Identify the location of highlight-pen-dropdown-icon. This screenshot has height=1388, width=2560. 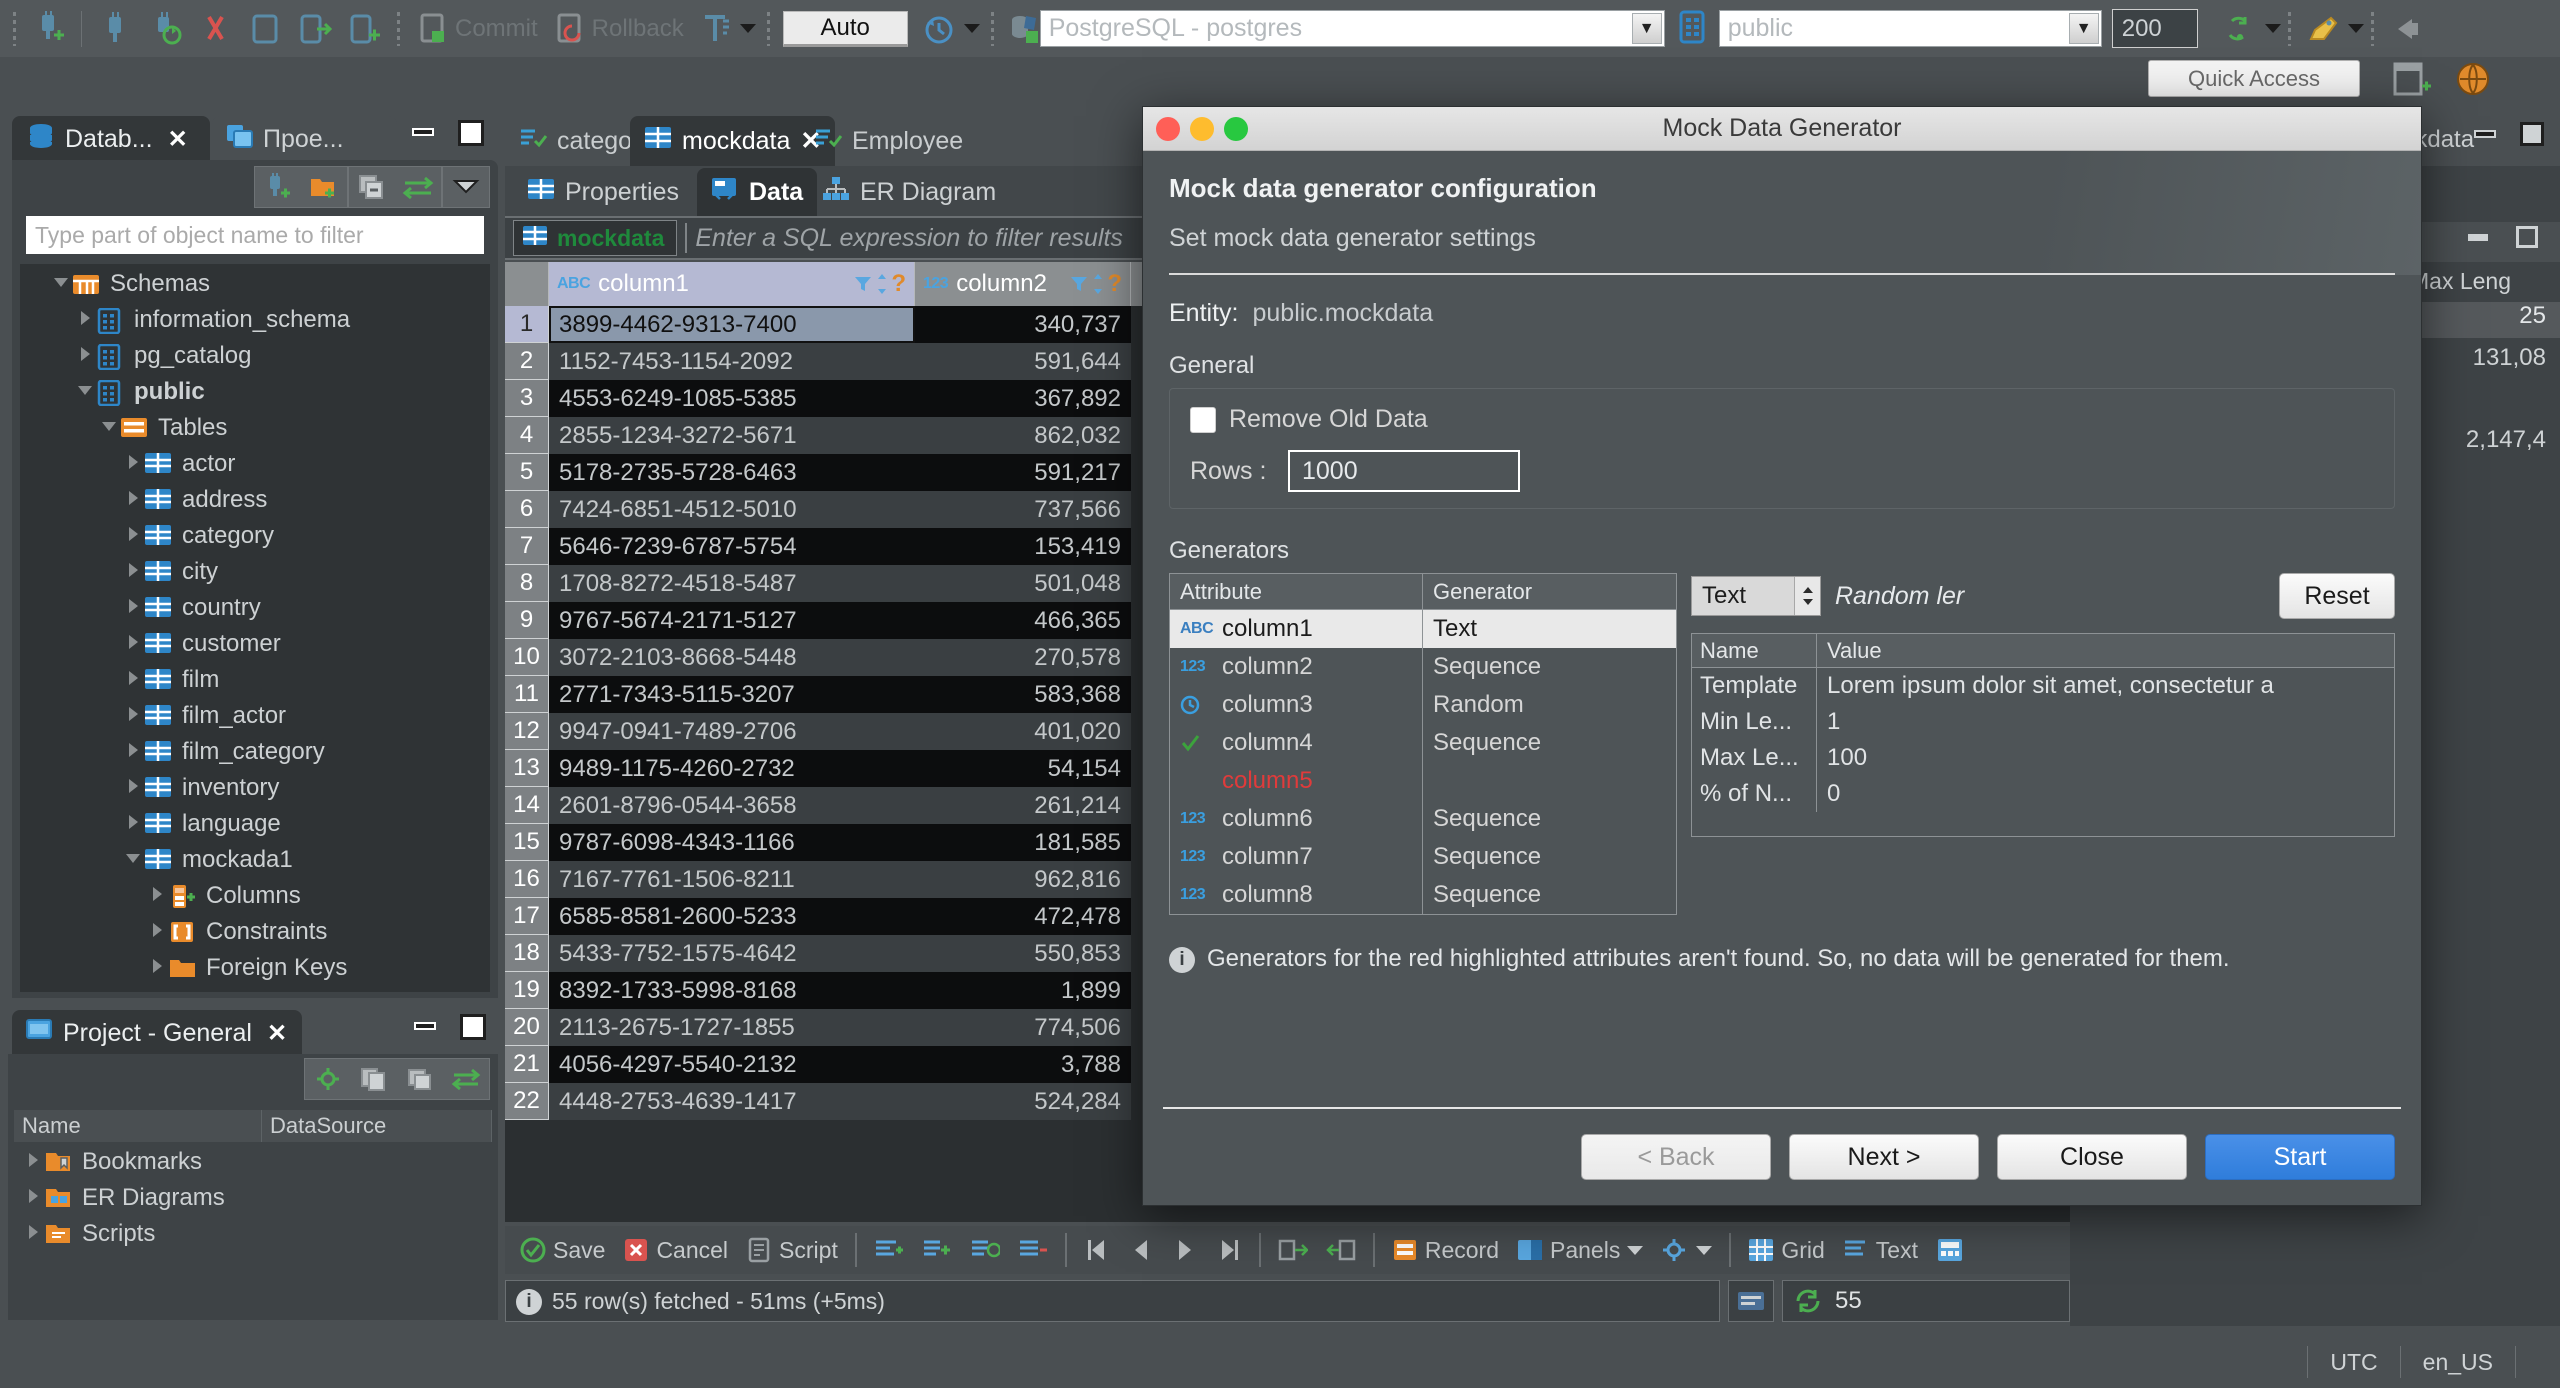
(2355, 28).